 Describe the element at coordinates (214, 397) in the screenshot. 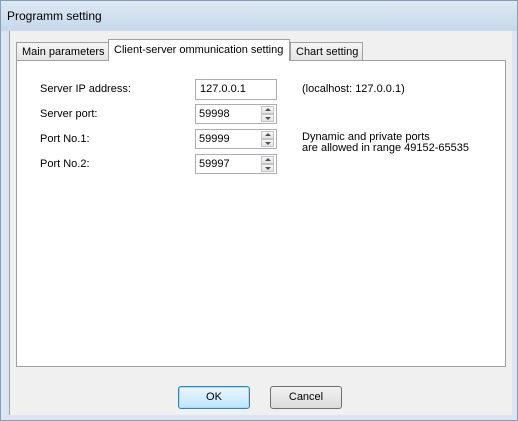

I see `ok-button: OK` at that location.